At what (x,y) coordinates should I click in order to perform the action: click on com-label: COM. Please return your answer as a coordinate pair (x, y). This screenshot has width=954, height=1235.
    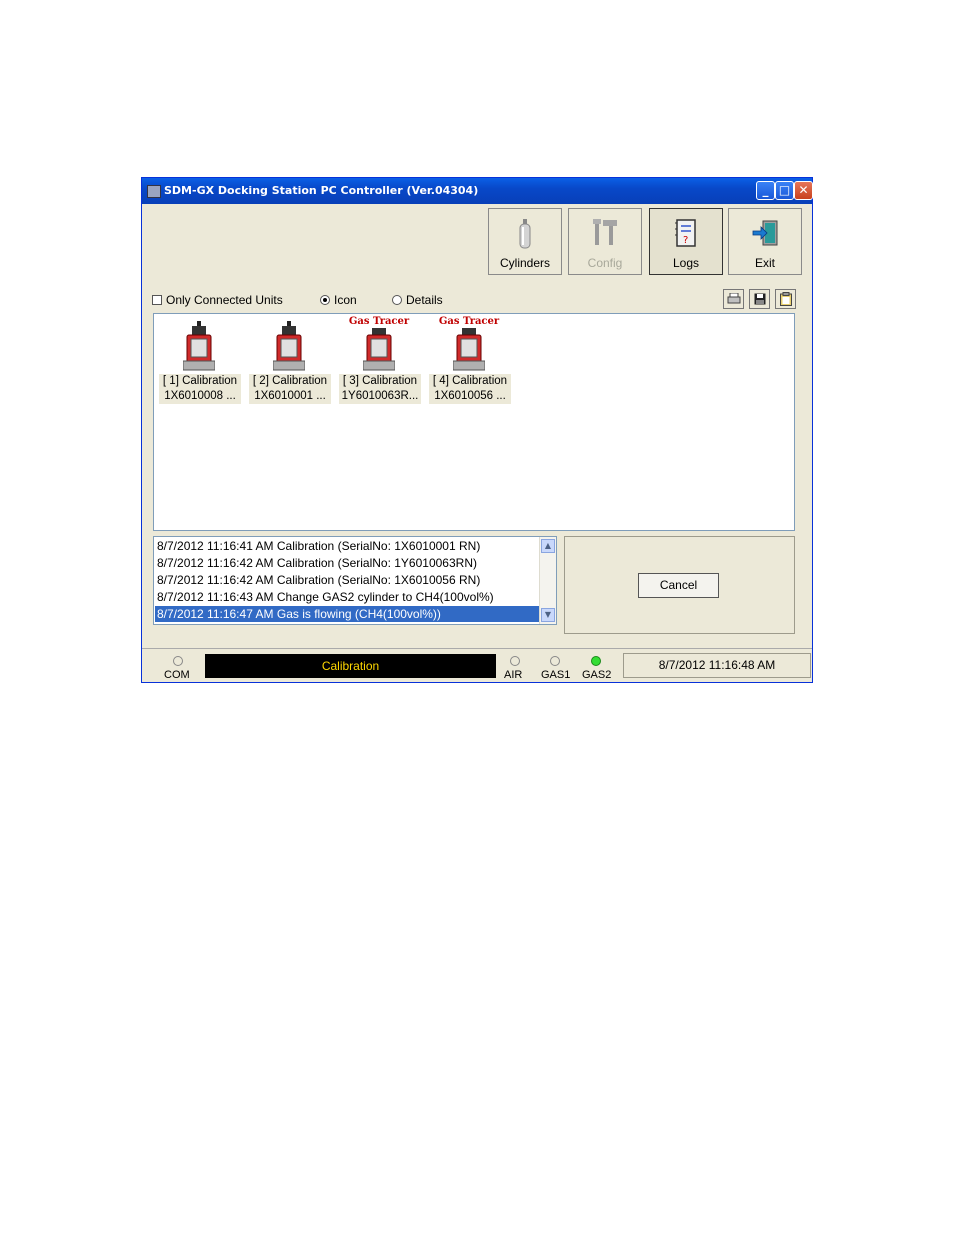
    Looking at the image, I should click on (177, 675).